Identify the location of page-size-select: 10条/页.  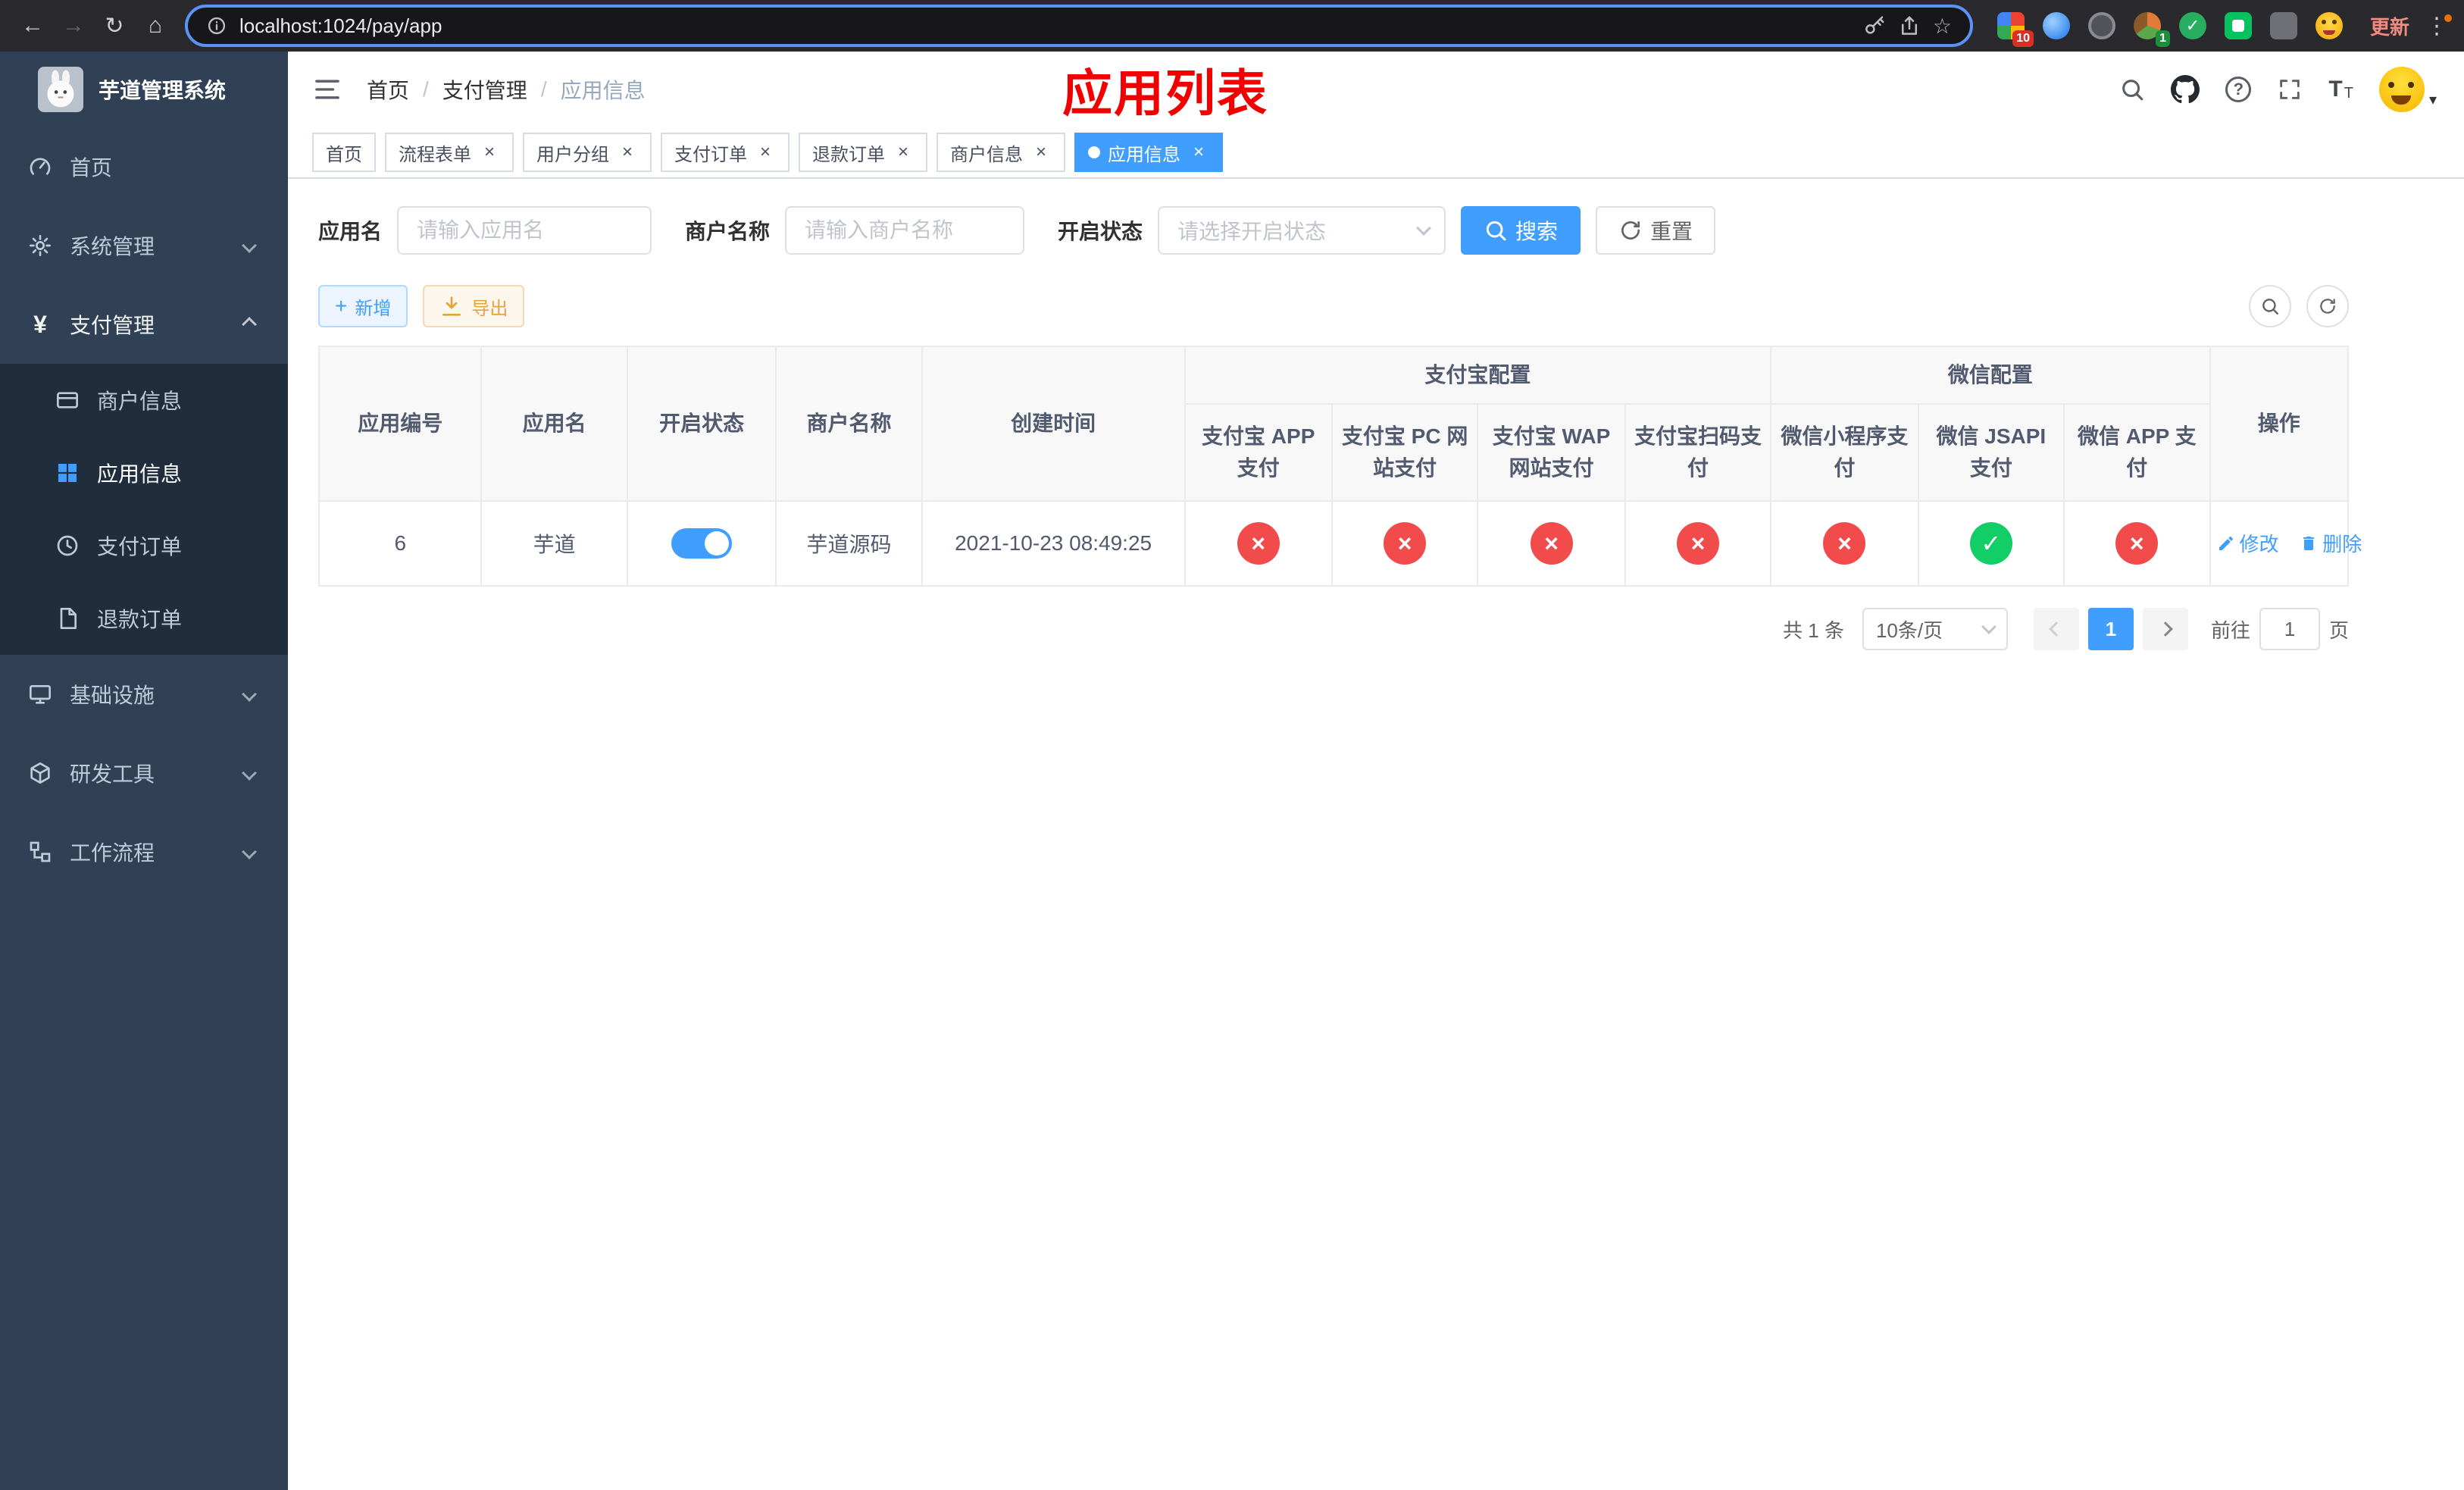
(1935, 629).